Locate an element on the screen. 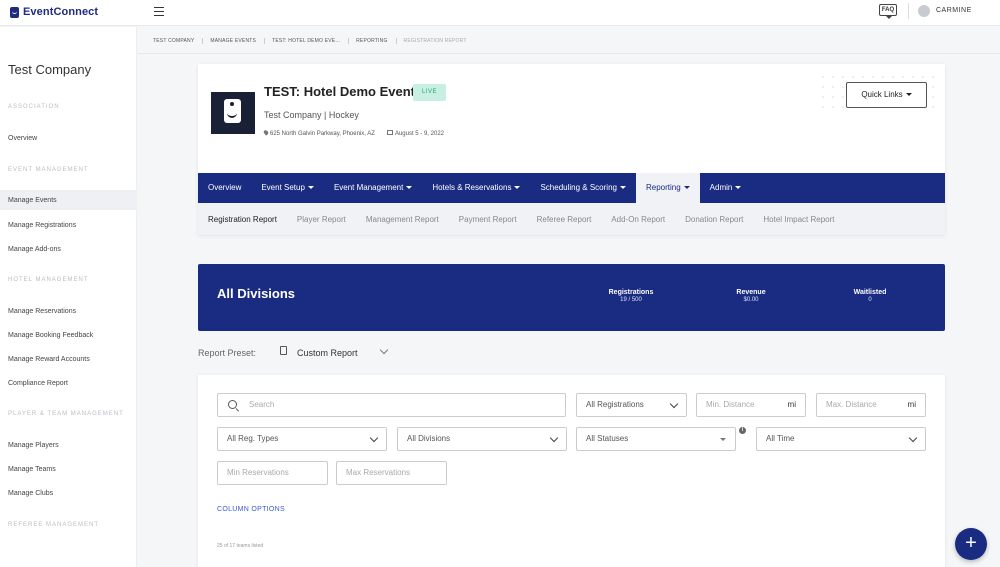 This screenshot has height=567, width=1000. sidebar-item-manage-reward-accounts: Manage Reward Accounts is located at coordinates (49, 359).